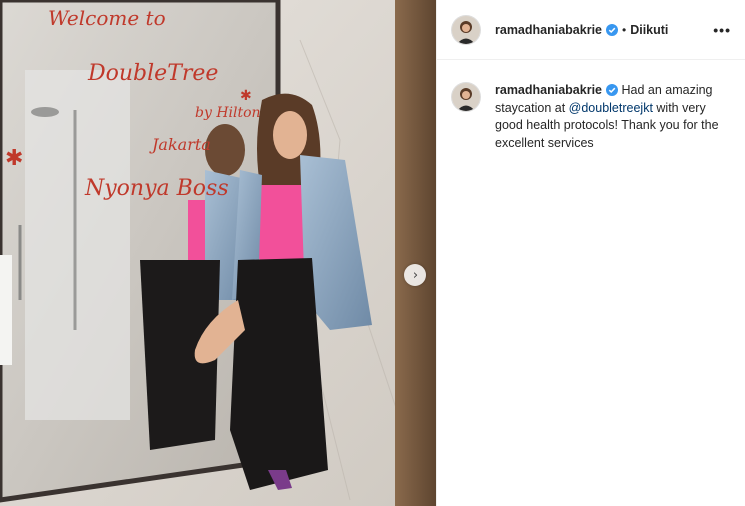  What do you see at coordinates (246, 96) in the screenshot?
I see `mirror-star-right: ✱` at bounding box center [246, 96].